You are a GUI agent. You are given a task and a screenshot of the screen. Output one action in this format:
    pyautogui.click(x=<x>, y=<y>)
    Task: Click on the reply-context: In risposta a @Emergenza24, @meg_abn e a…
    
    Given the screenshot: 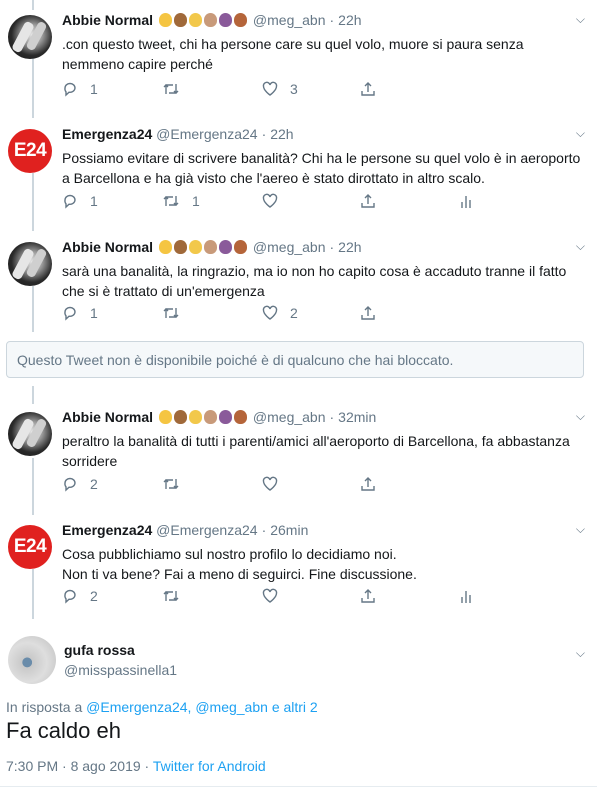 What is the action you would take?
    pyautogui.click(x=162, y=707)
    